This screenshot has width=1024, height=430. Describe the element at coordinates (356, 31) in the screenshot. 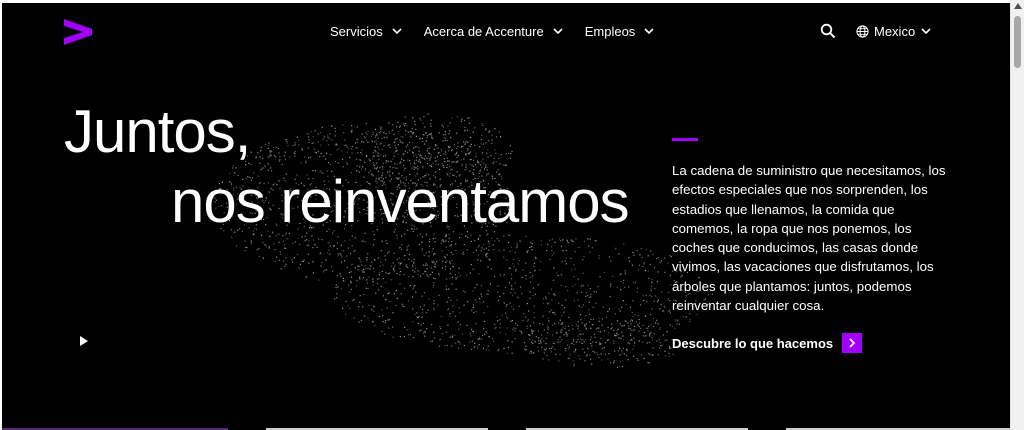

I see `nav-item-label: Servicios` at that location.